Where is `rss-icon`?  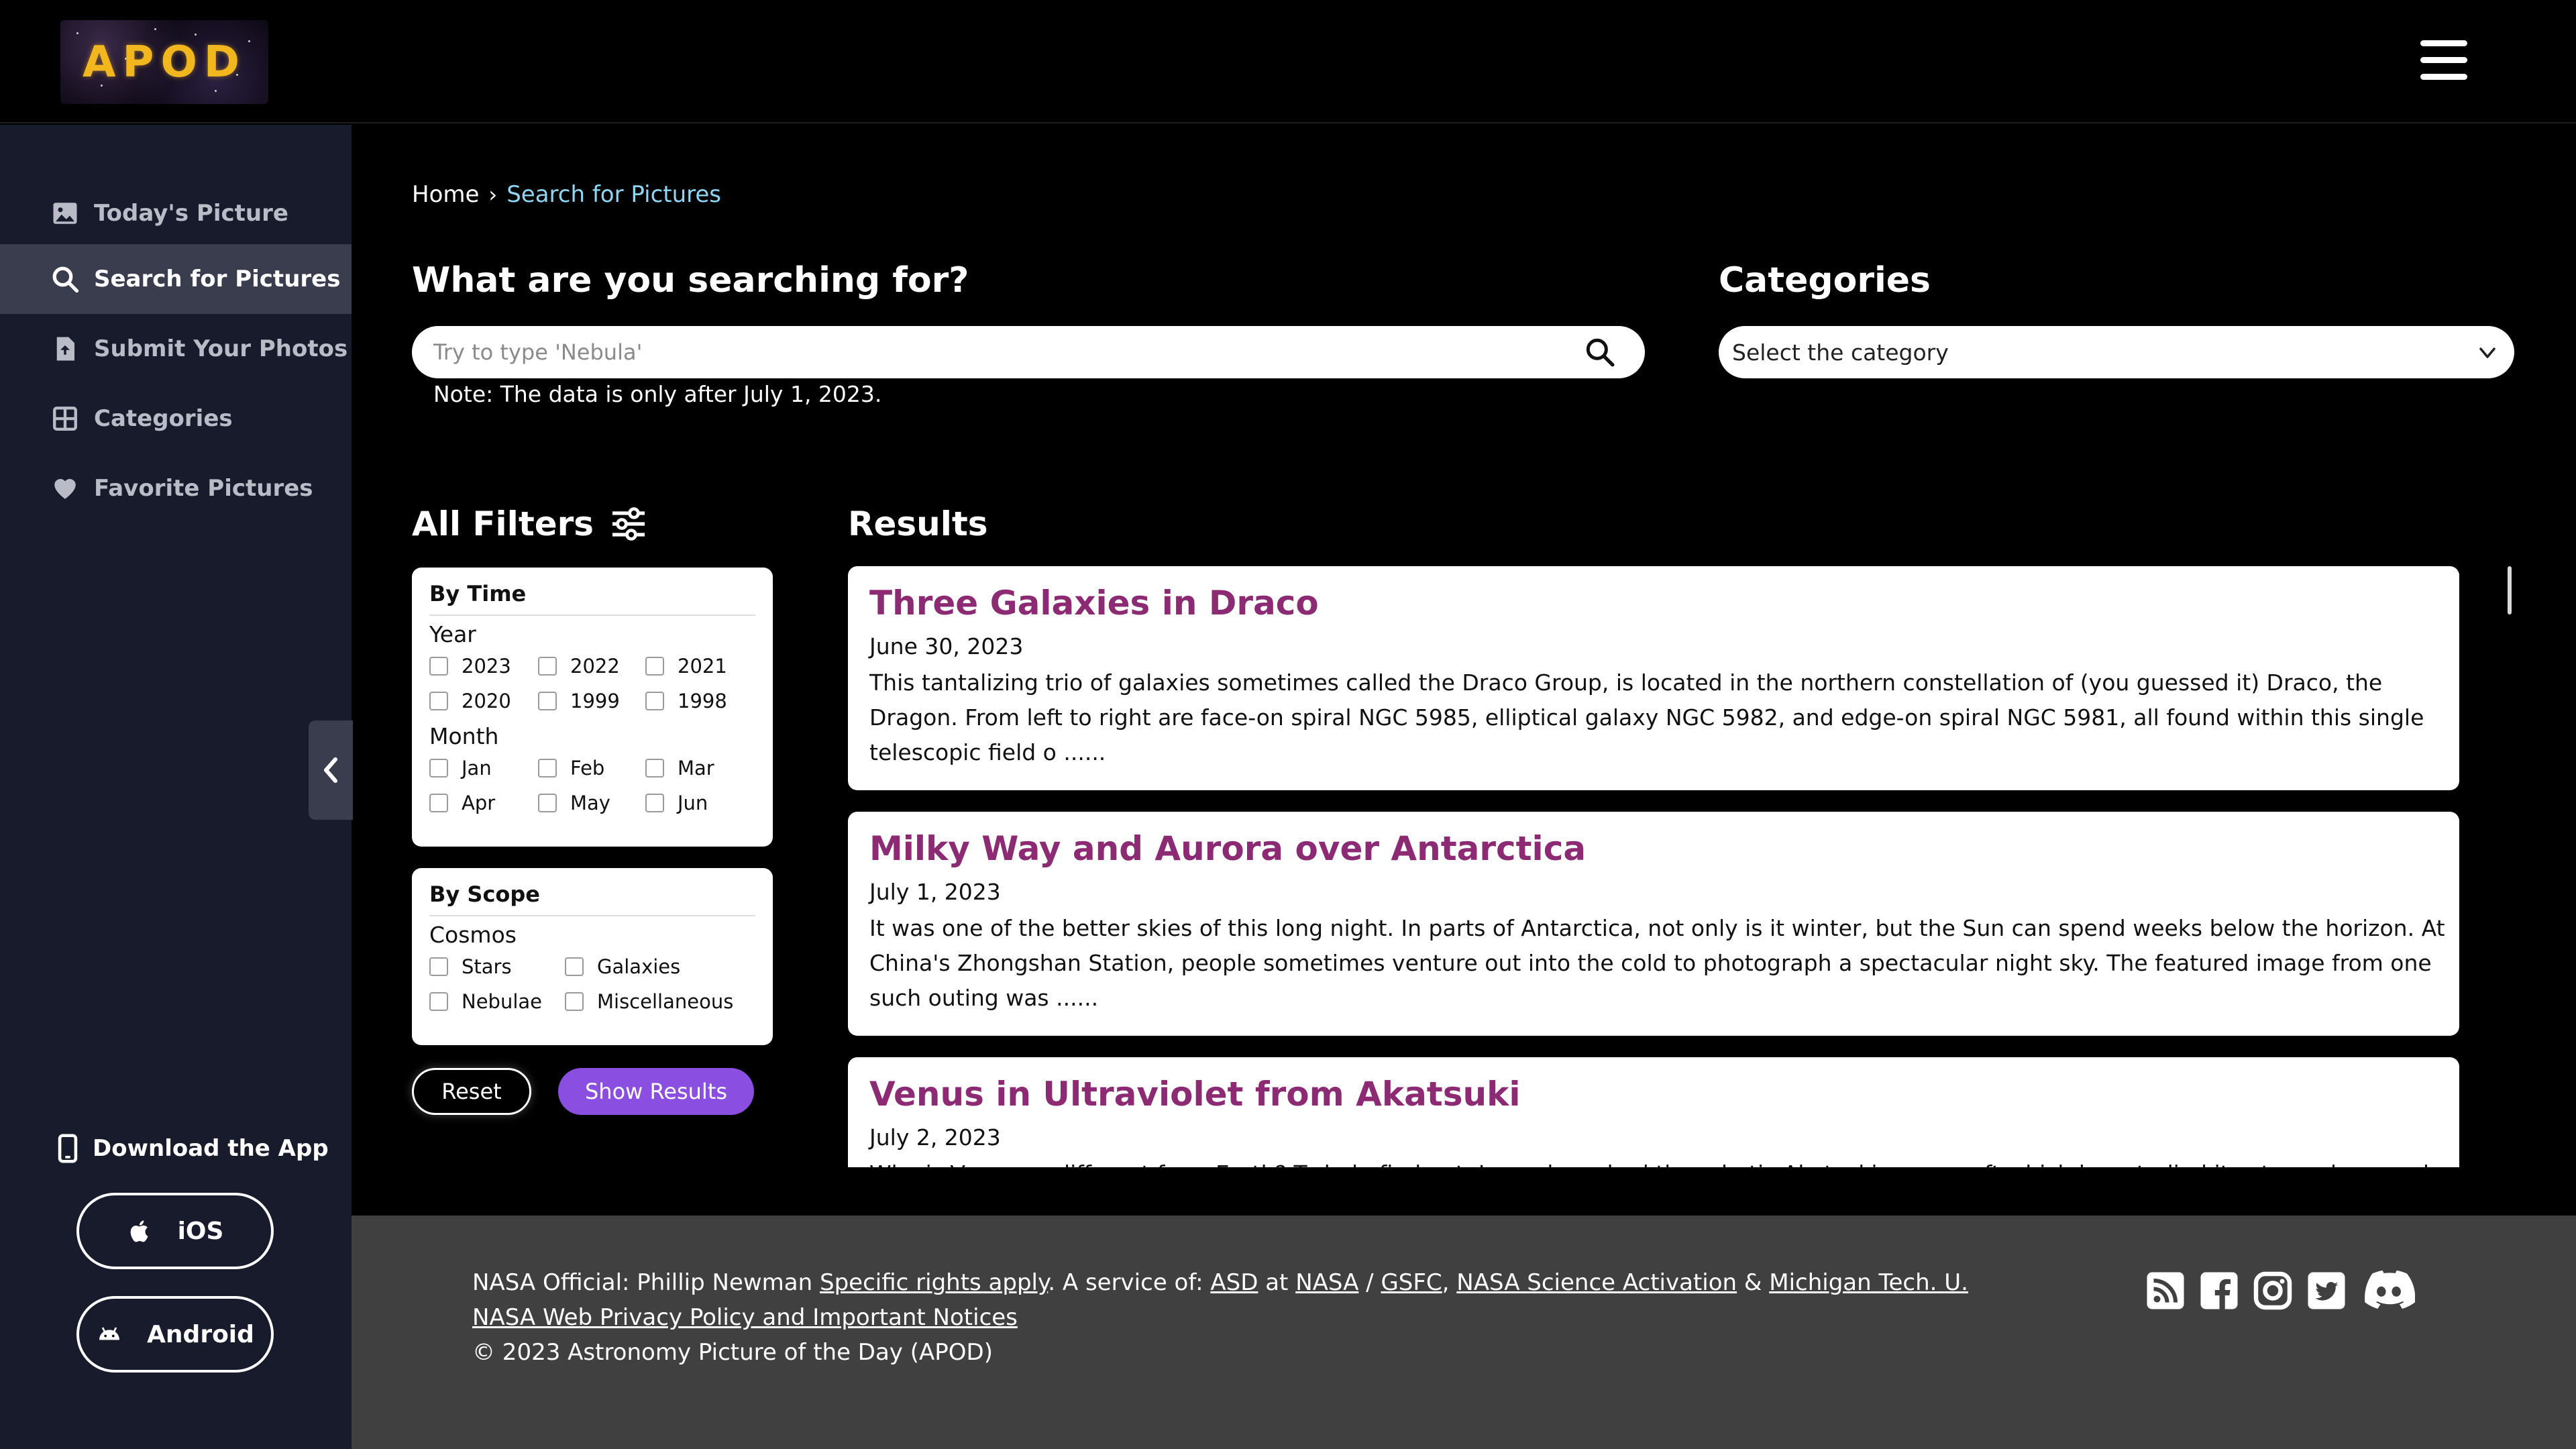 rss-icon is located at coordinates (2165, 1290).